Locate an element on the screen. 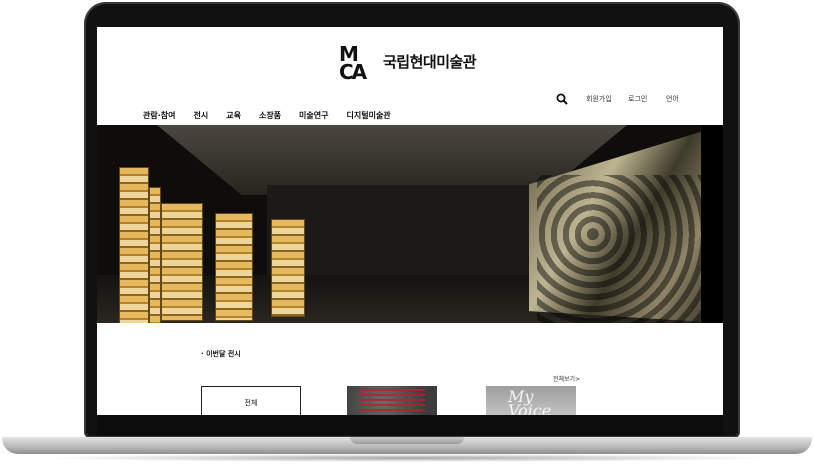 Image resolution: width=814 pixels, height=474 pixels. language-link: 언어 is located at coordinates (672, 99).